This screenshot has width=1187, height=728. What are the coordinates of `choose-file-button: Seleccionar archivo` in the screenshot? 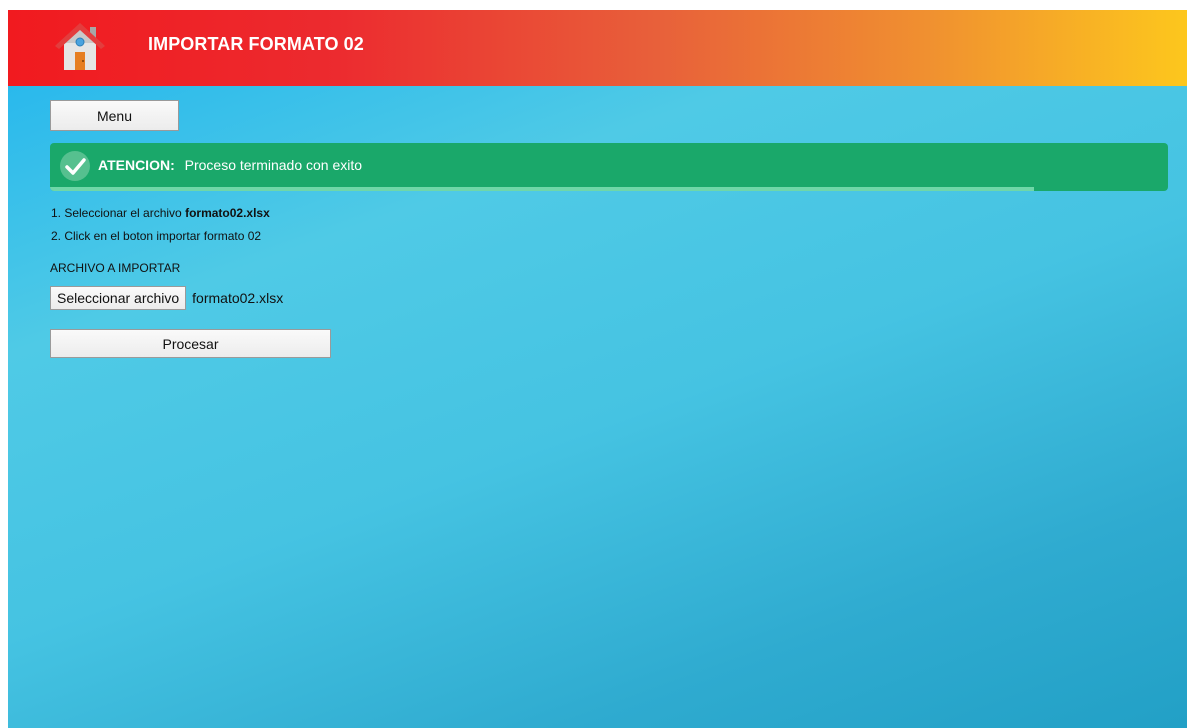 It's located at (118, 298).